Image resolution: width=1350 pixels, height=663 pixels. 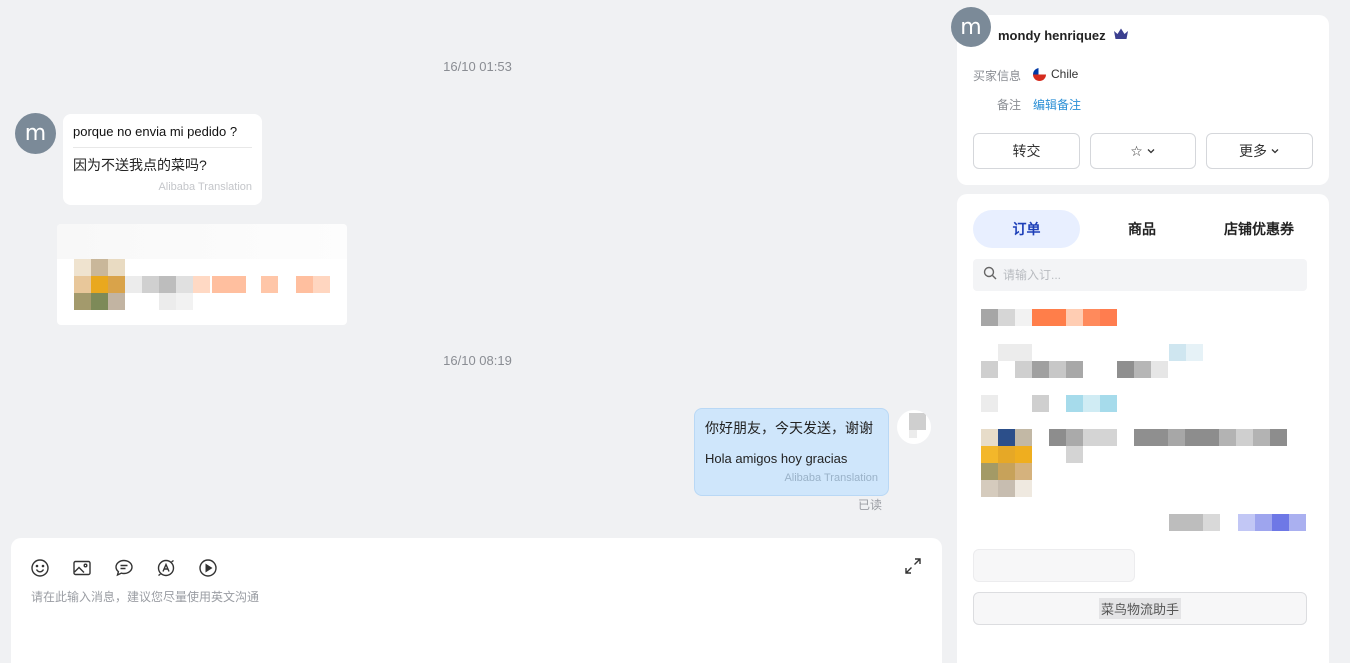 I want to click on image-icon, so click(x=82, y=568).